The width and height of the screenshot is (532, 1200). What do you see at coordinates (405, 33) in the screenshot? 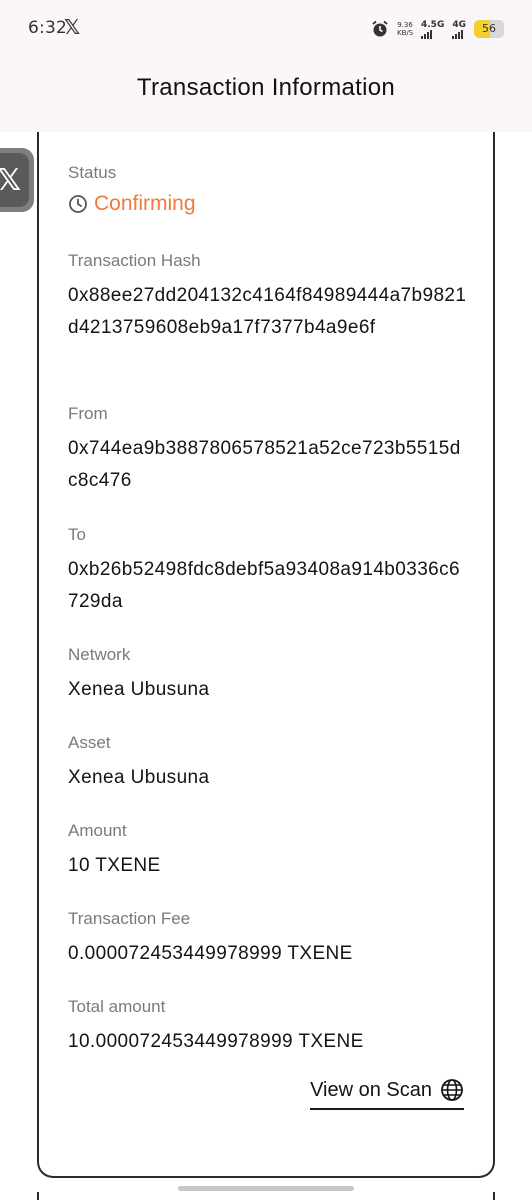
I see `net-speed-unit: KB/S` at bounding box center [405, 33].